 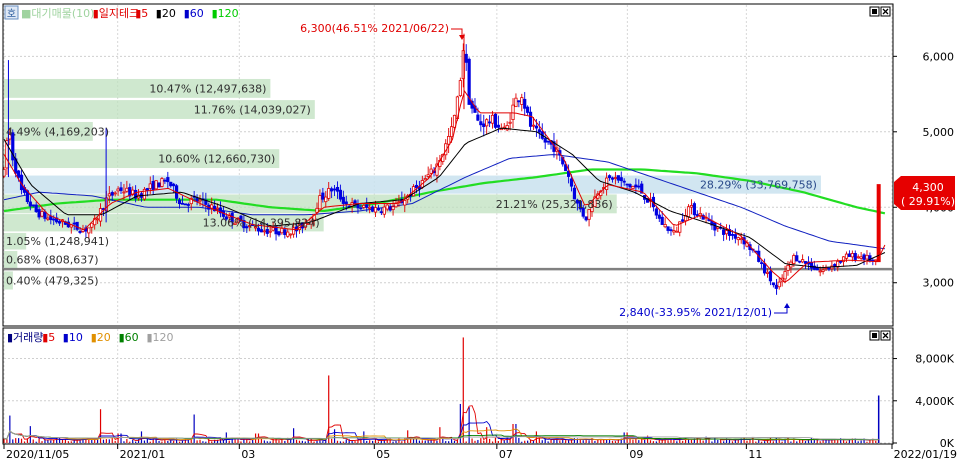 What do you see at coordinates (261, 223) in the screenshot?
I see `resistance-band-label: 13.06% (14,395,824)` at bounding box center [261, 223].